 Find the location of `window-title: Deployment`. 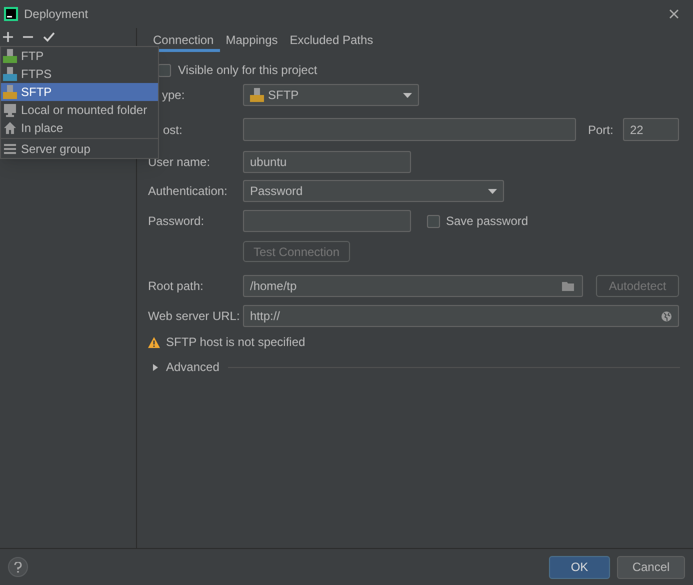

window-title: Deployment is located at coordinates (56, 14).